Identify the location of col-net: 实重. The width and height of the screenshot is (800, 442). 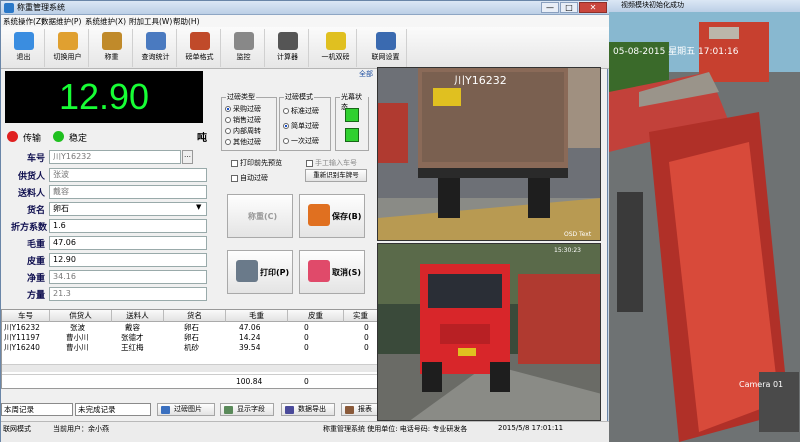
(361, 316).